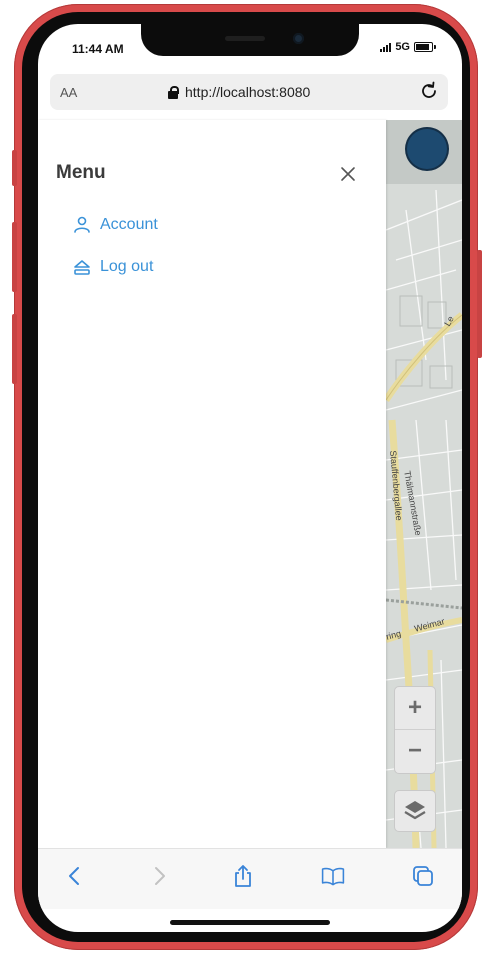  I want to click on status-time: 11:44 AM, so click(98, 49).